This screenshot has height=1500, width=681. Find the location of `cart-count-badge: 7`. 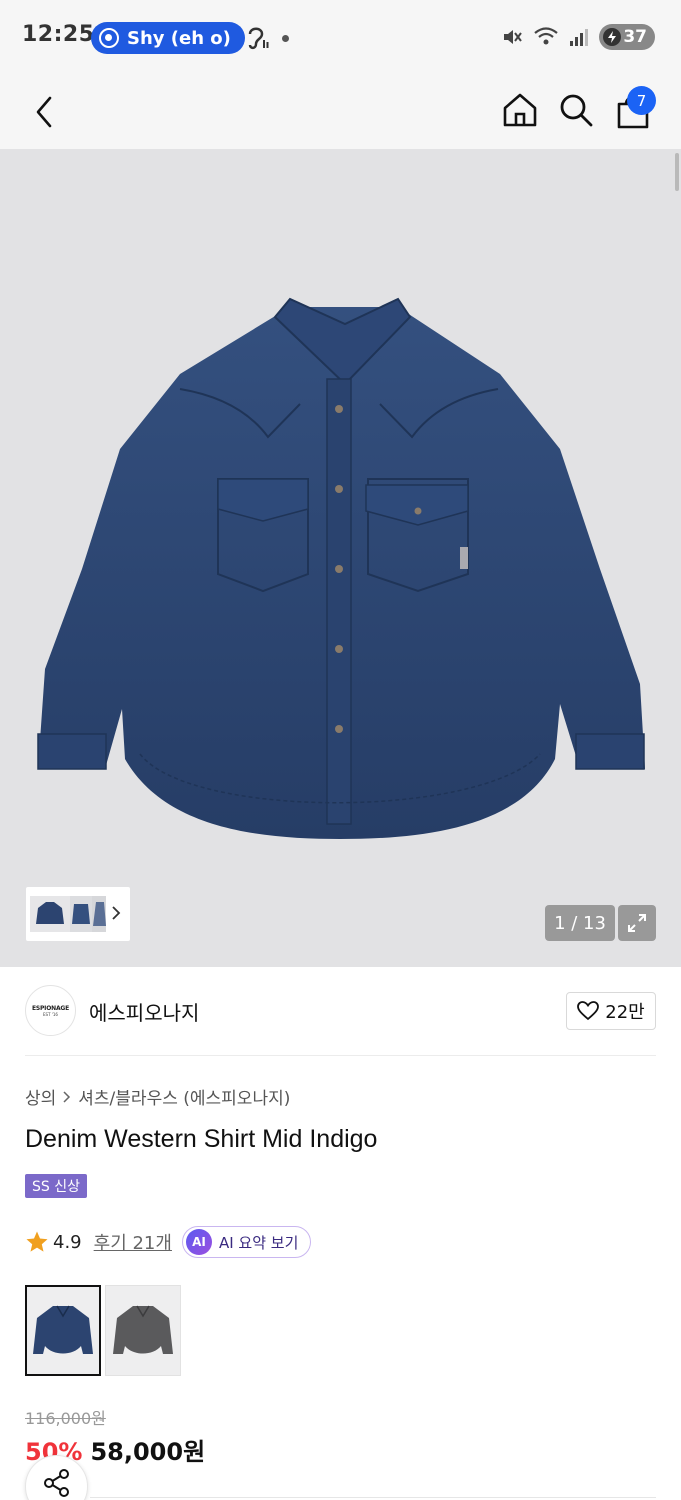

cart-count-badge: 7 is located at coordinates (641, 100).